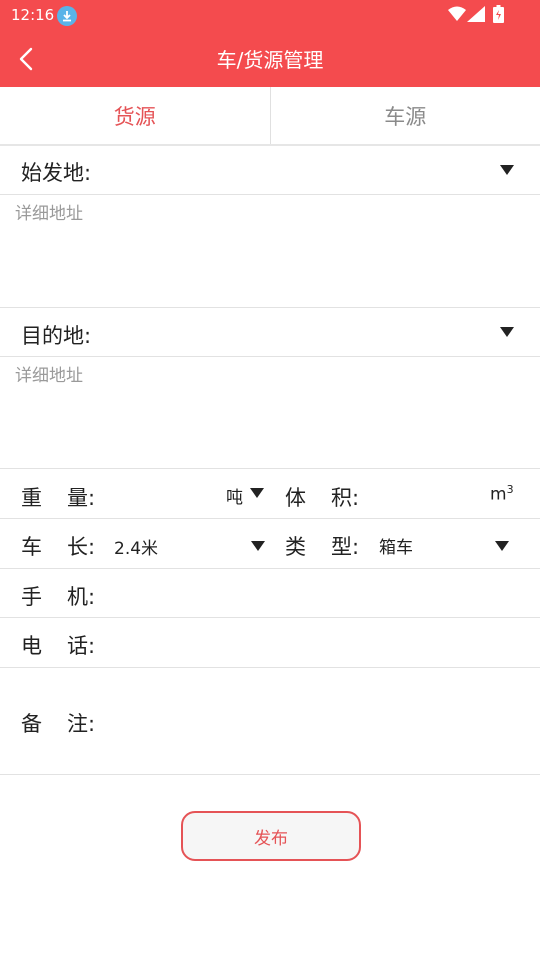  What do you see at coordinates (457, 13) in the screenshot?
I see `wifi-icon` at bounding box center [457, 13].